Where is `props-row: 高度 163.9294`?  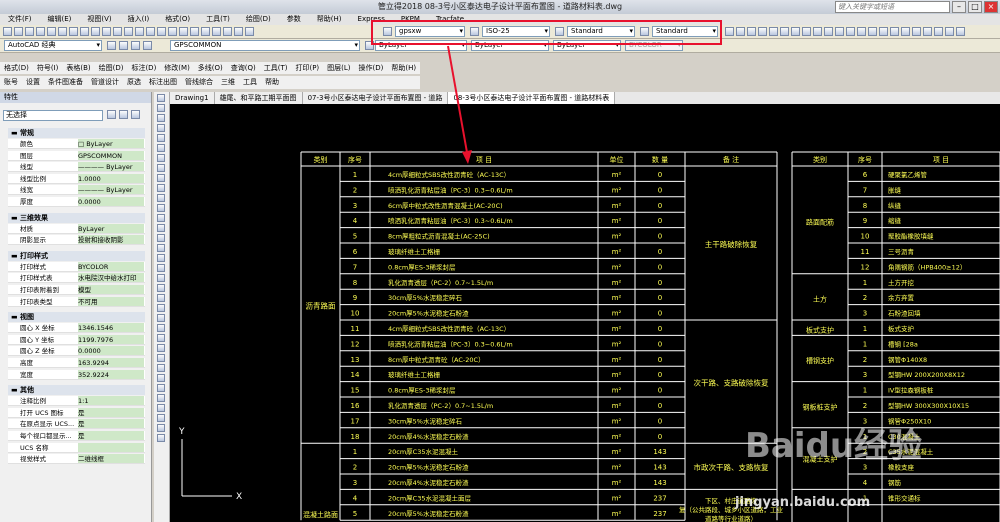
props-row: 高度 163.9294 is located at coordinates (76, 363).